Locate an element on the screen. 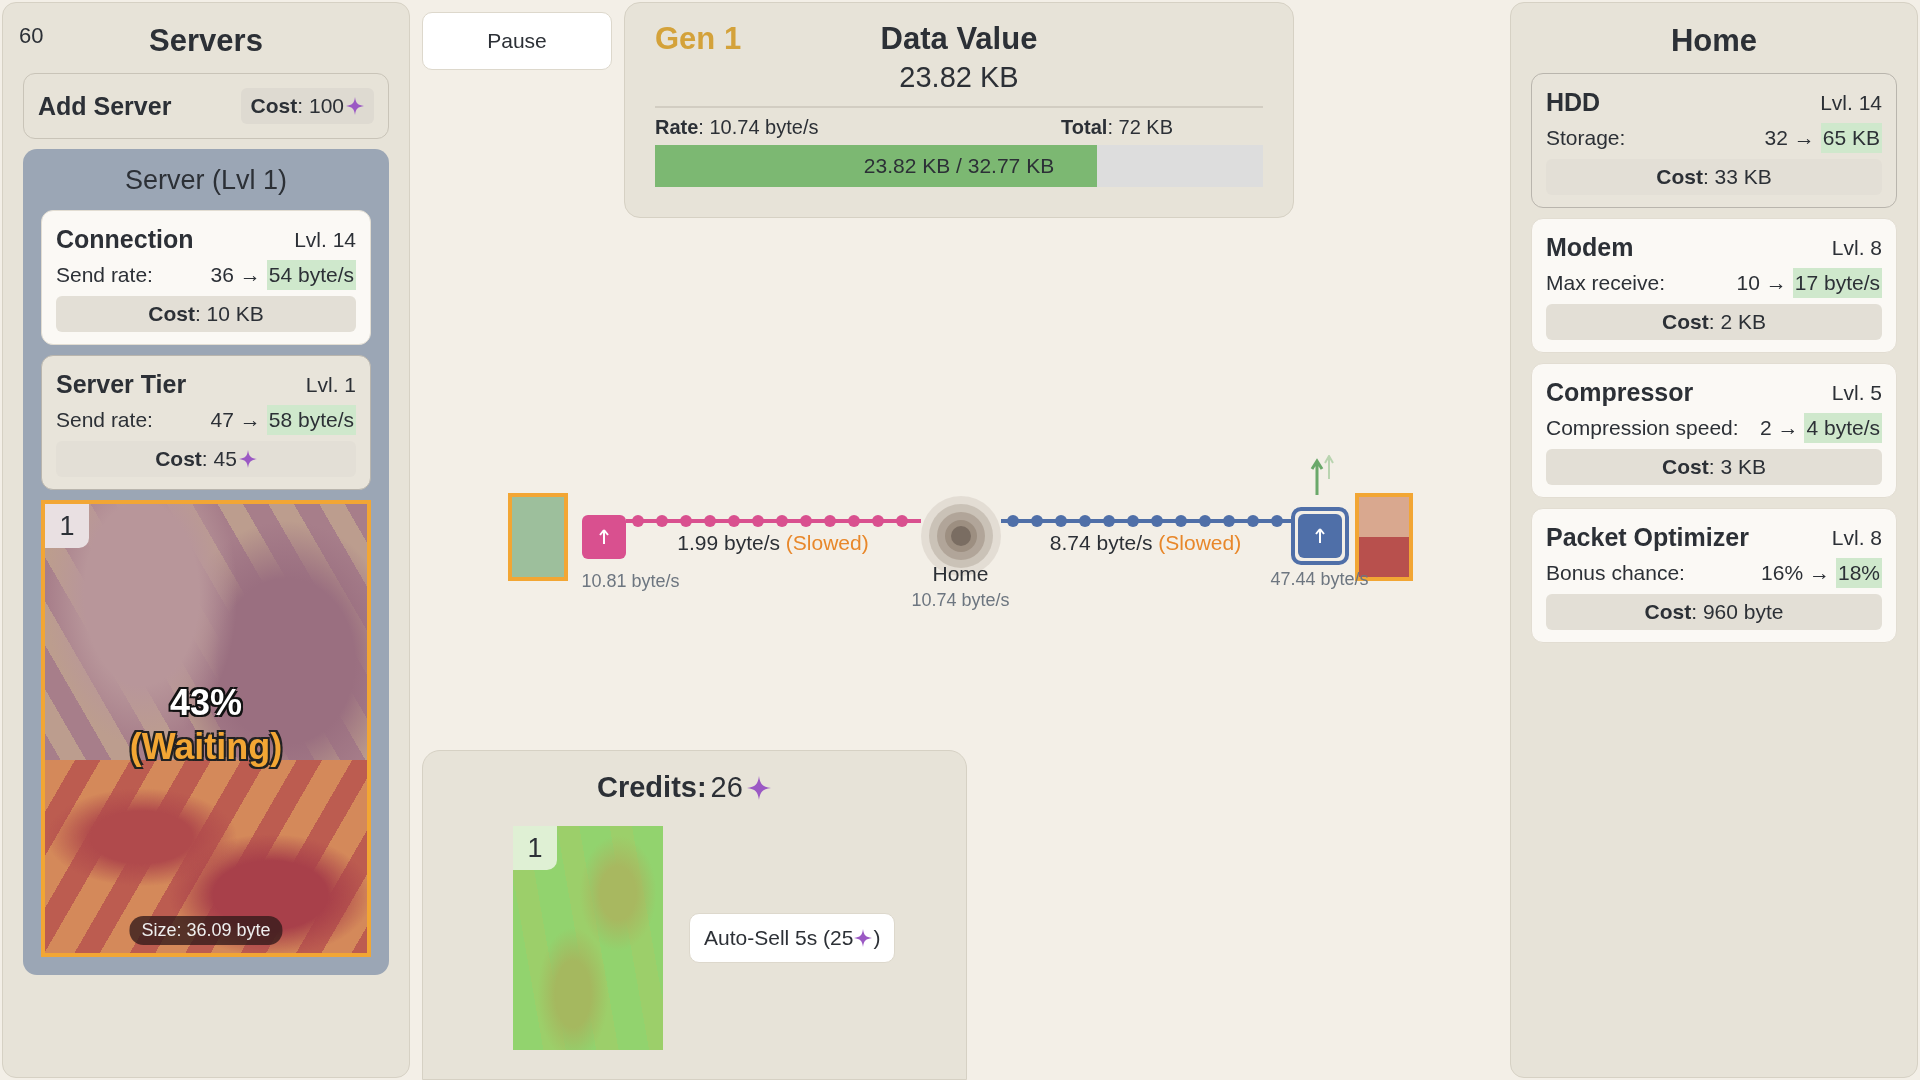  cost-text: Cost: 2 KB is located at coordinates (1714, 322).